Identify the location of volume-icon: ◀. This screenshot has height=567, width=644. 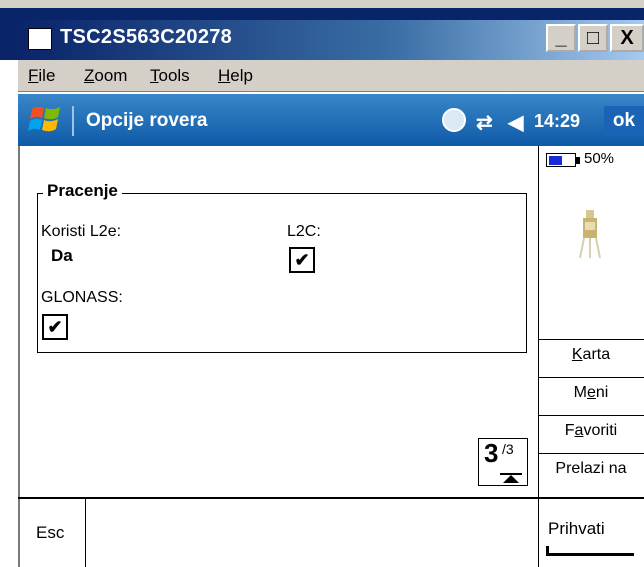
(515, 122).